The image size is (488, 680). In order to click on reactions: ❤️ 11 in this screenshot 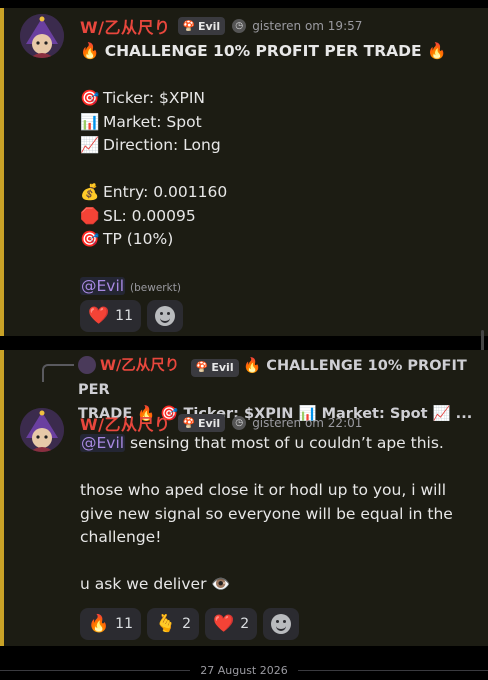, I will do `click(131, 316)`.